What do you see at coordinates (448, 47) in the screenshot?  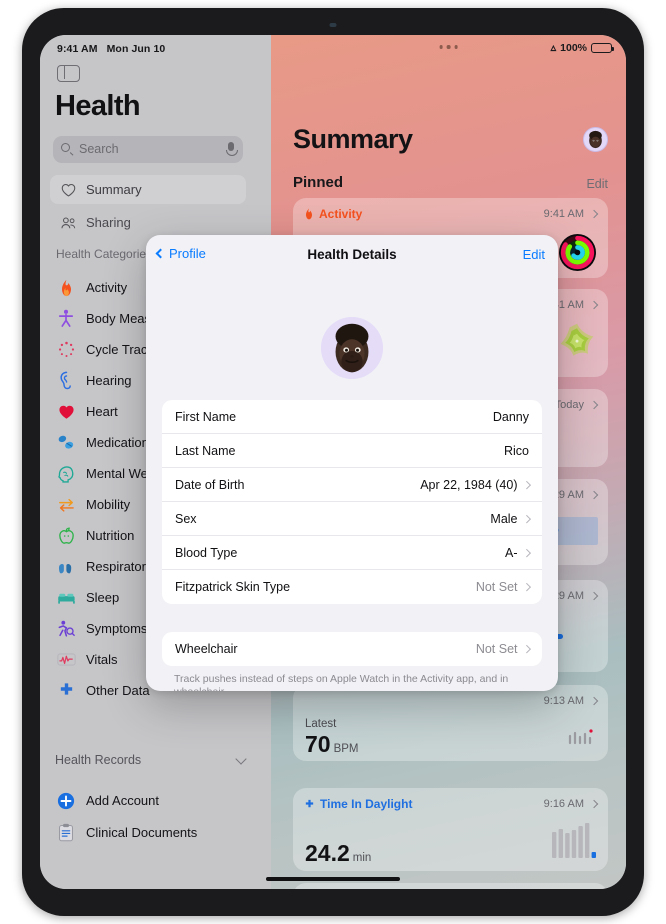 I see `multitasking-controls-icon` at bounding box center [448, 47].